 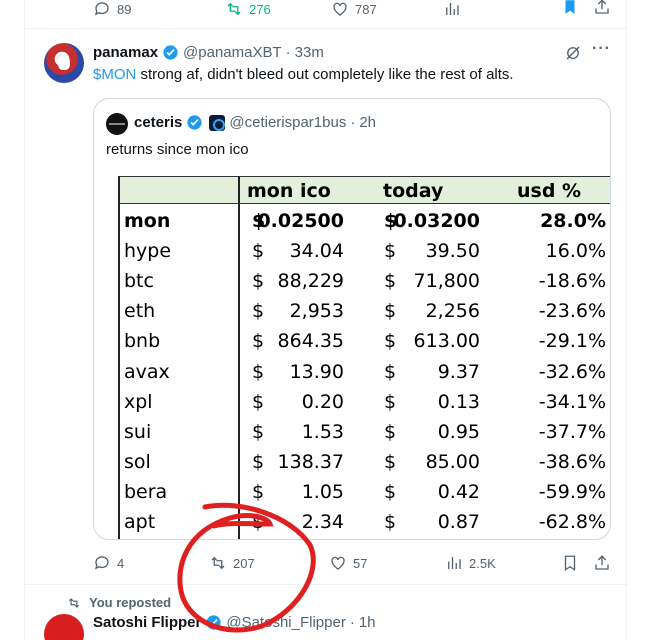 I want to click on table-row: sol $138.37 $85.00 -38.6%, so click(x=364, y=462).